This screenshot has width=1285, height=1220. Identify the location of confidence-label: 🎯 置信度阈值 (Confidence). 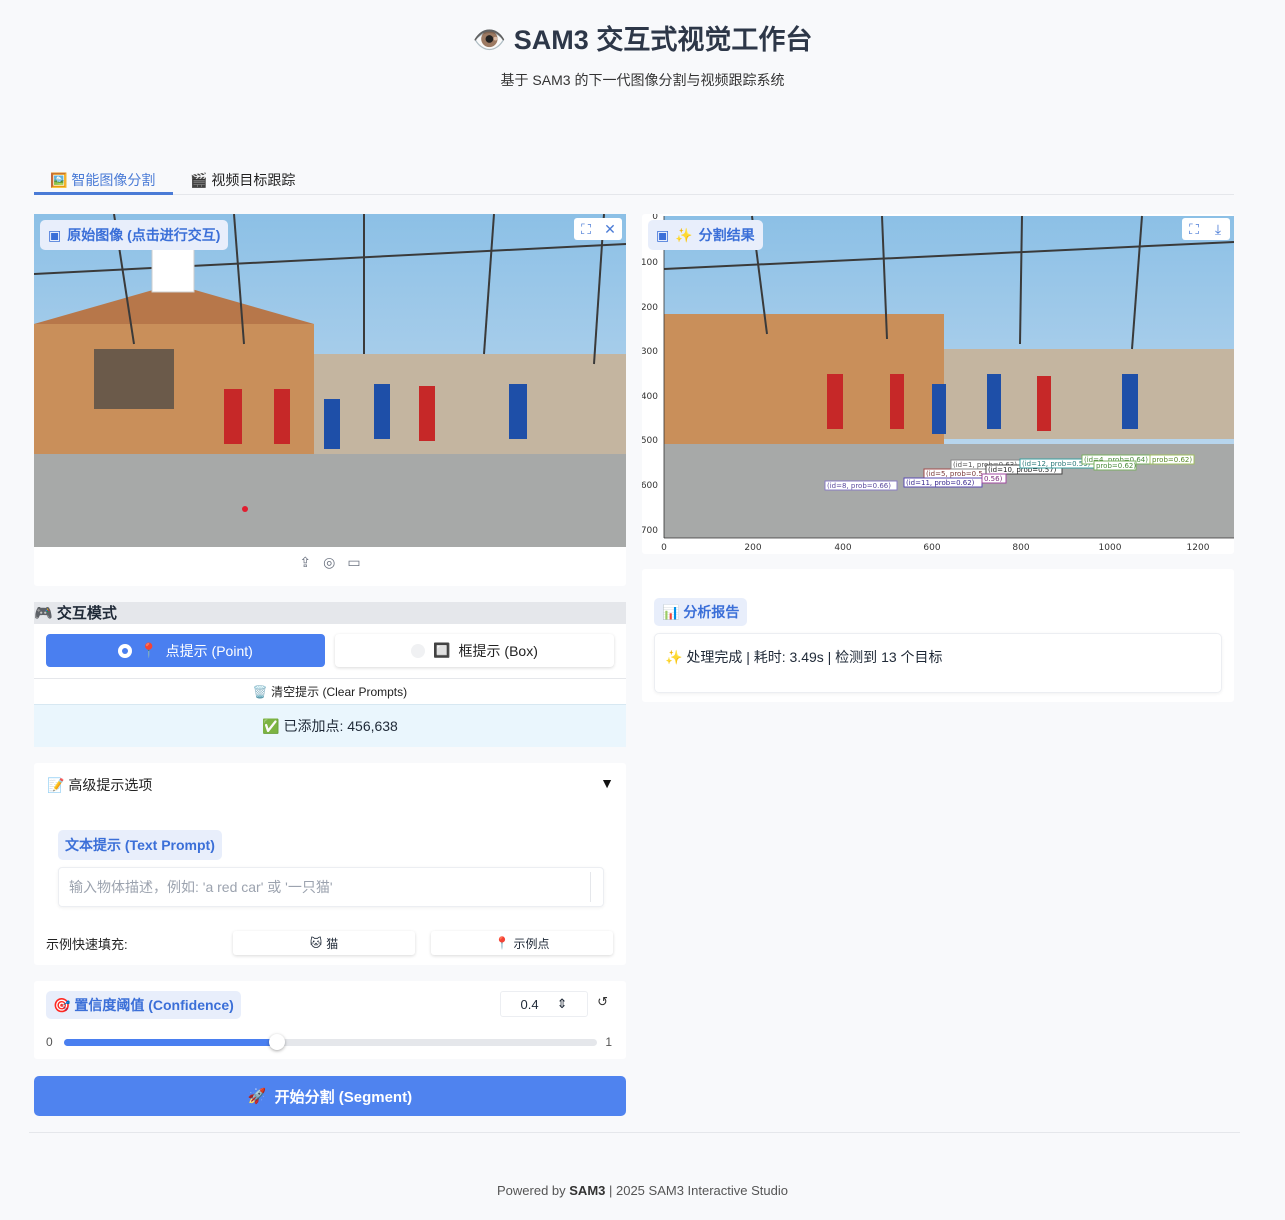
(143, 1005).